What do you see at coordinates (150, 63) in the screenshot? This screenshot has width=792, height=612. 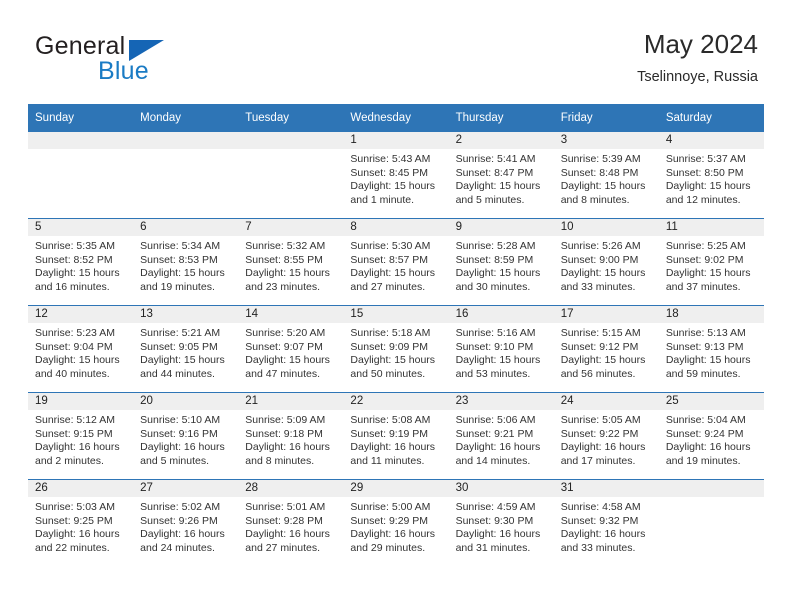 I see `general-blue-logo: General Blue` at bounding box center [150, 63].